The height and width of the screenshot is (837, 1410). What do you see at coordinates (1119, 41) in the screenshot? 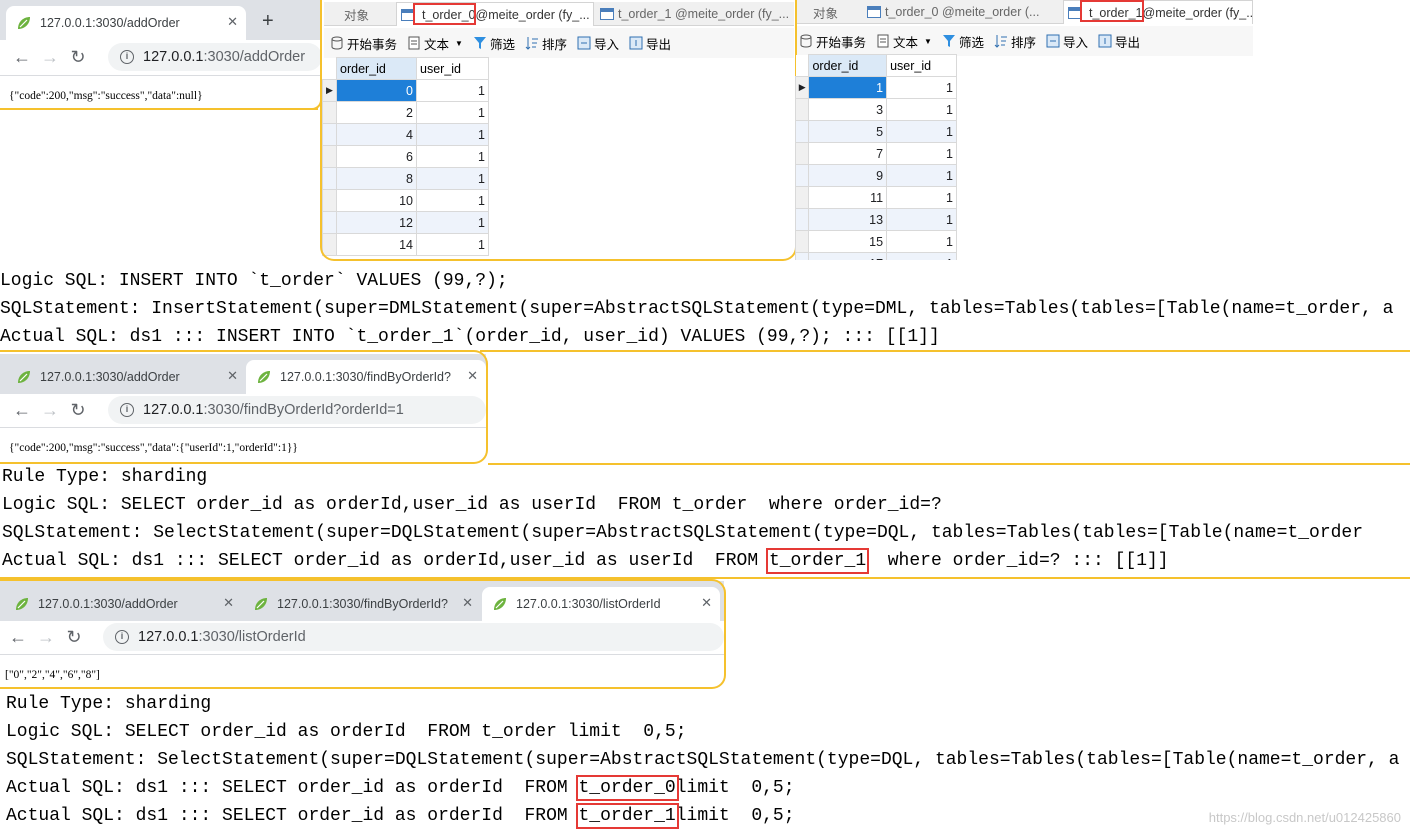
I see `export-button: 导出` at bounding box center [1119, 41].